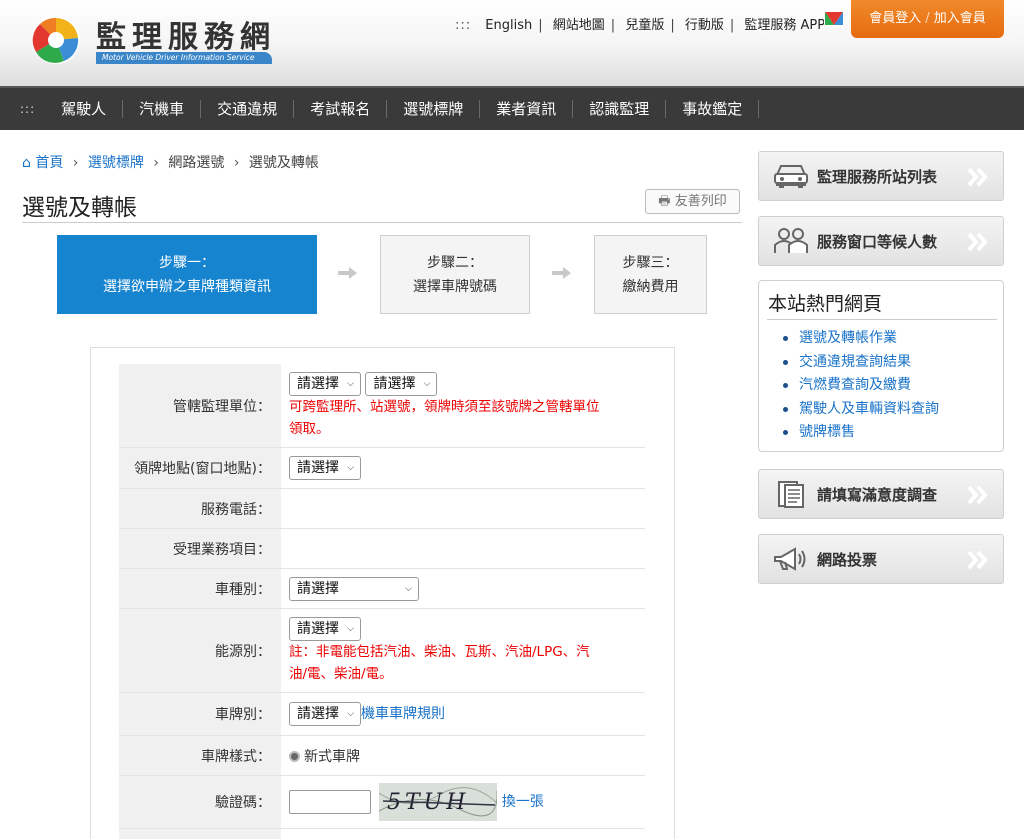 This screenshot has height=839, width=1024. What do you see at coordinates (294, 756) in the screenshot?
I see `new-plate-radio` at bounding box center [294, 756].